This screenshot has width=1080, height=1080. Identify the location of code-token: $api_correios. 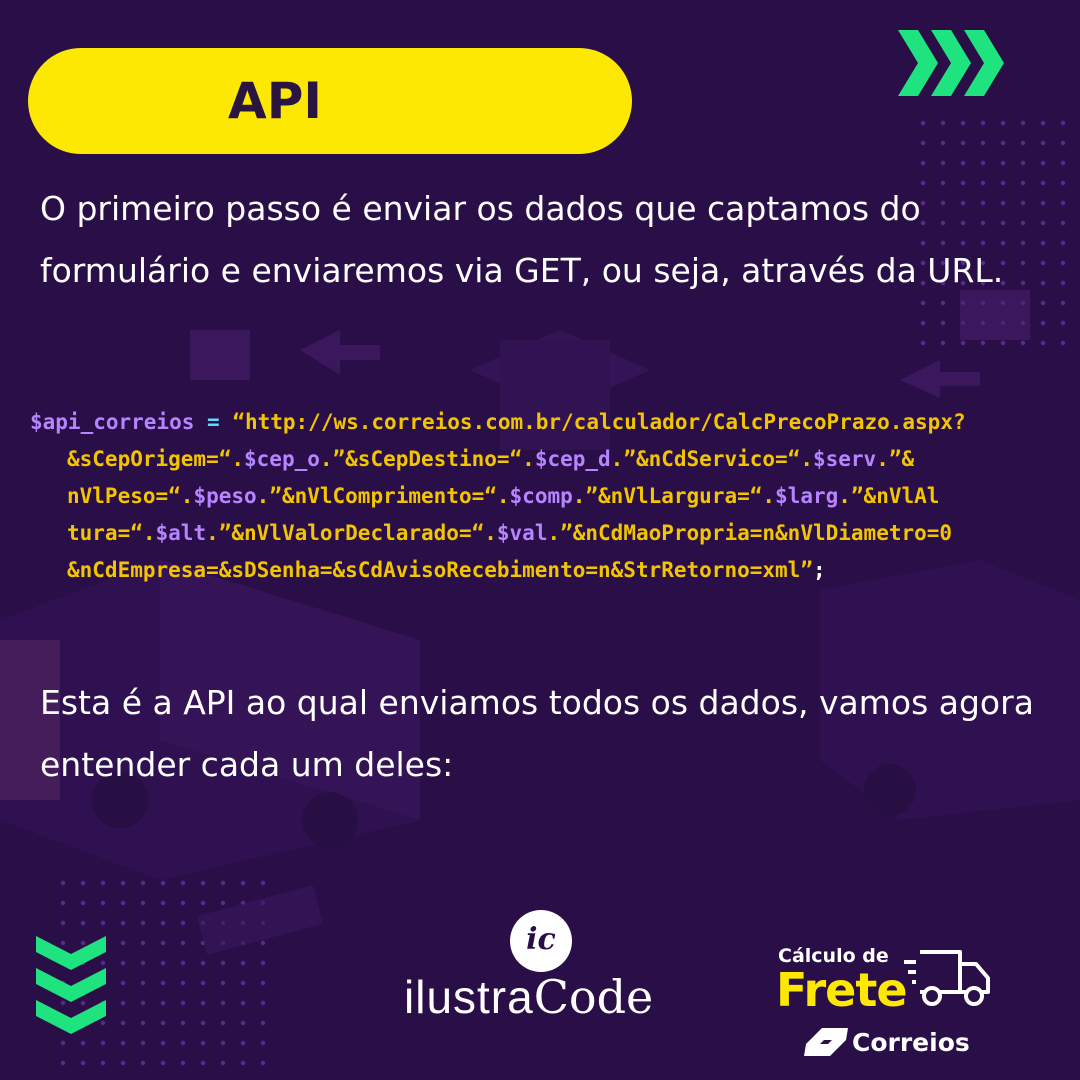
(112, 422).